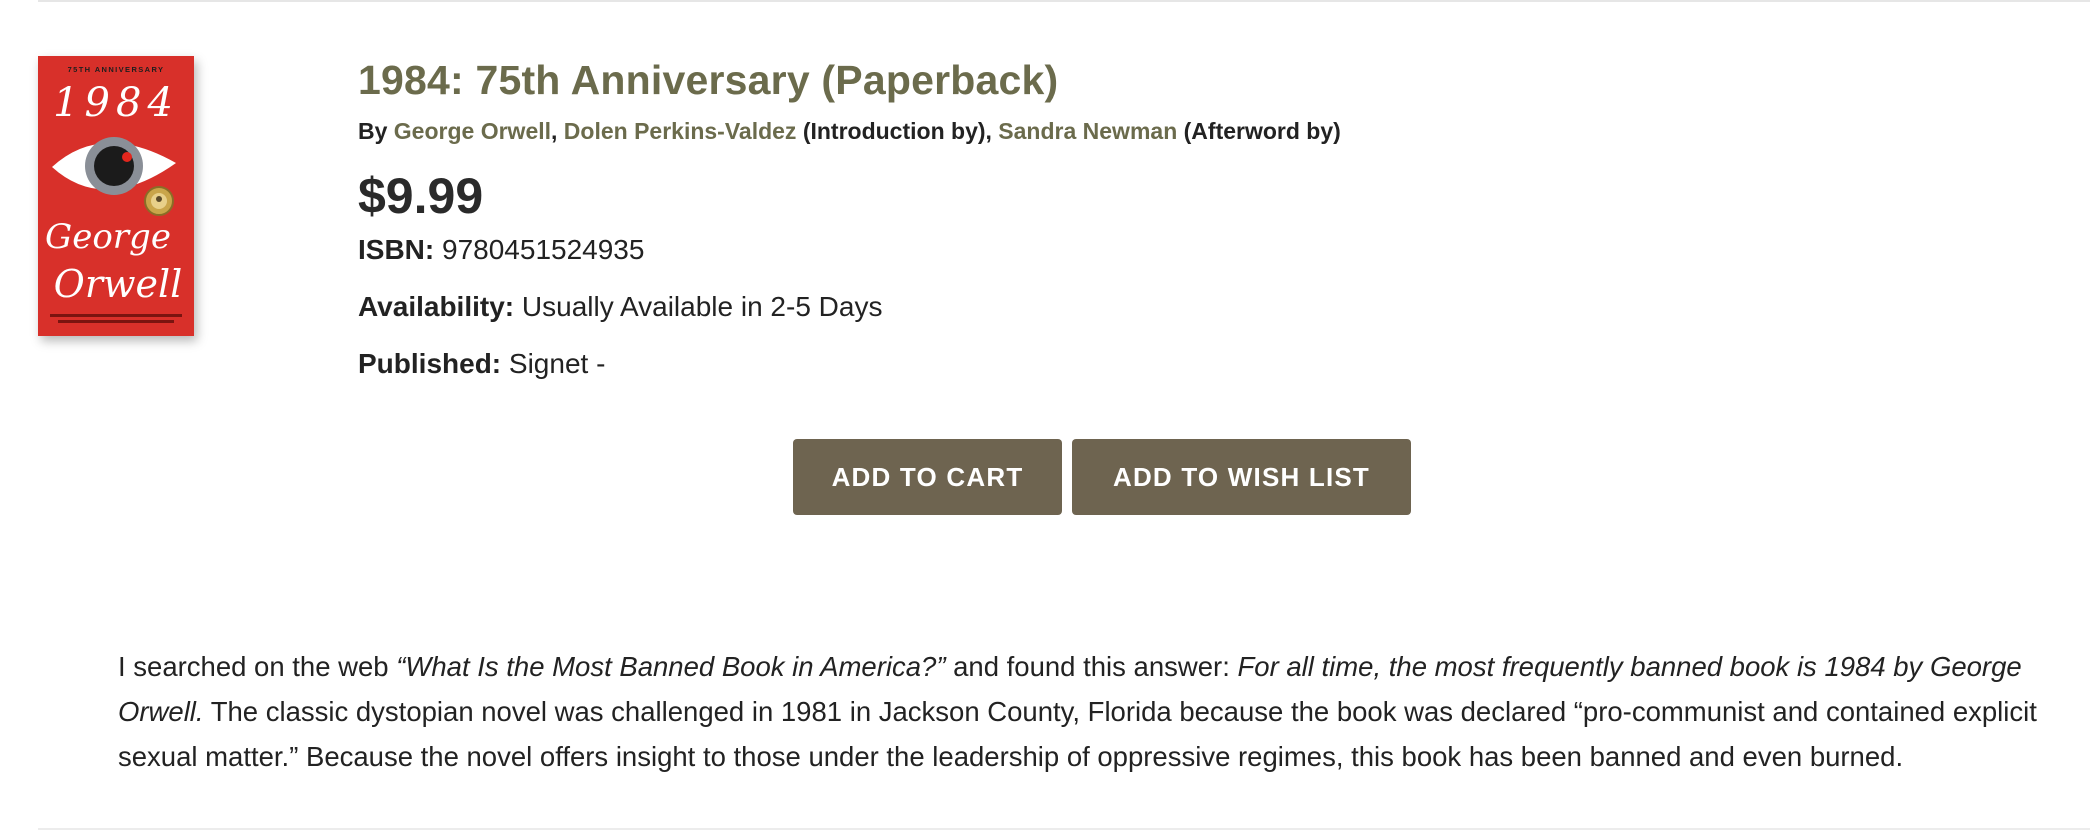 This screenshot has width=2090, height=832. Describe the element at coordinates (708, 80) in the screenshot. I see `product-title: 1984: 75th Anniversary (Paperback)` at that location.